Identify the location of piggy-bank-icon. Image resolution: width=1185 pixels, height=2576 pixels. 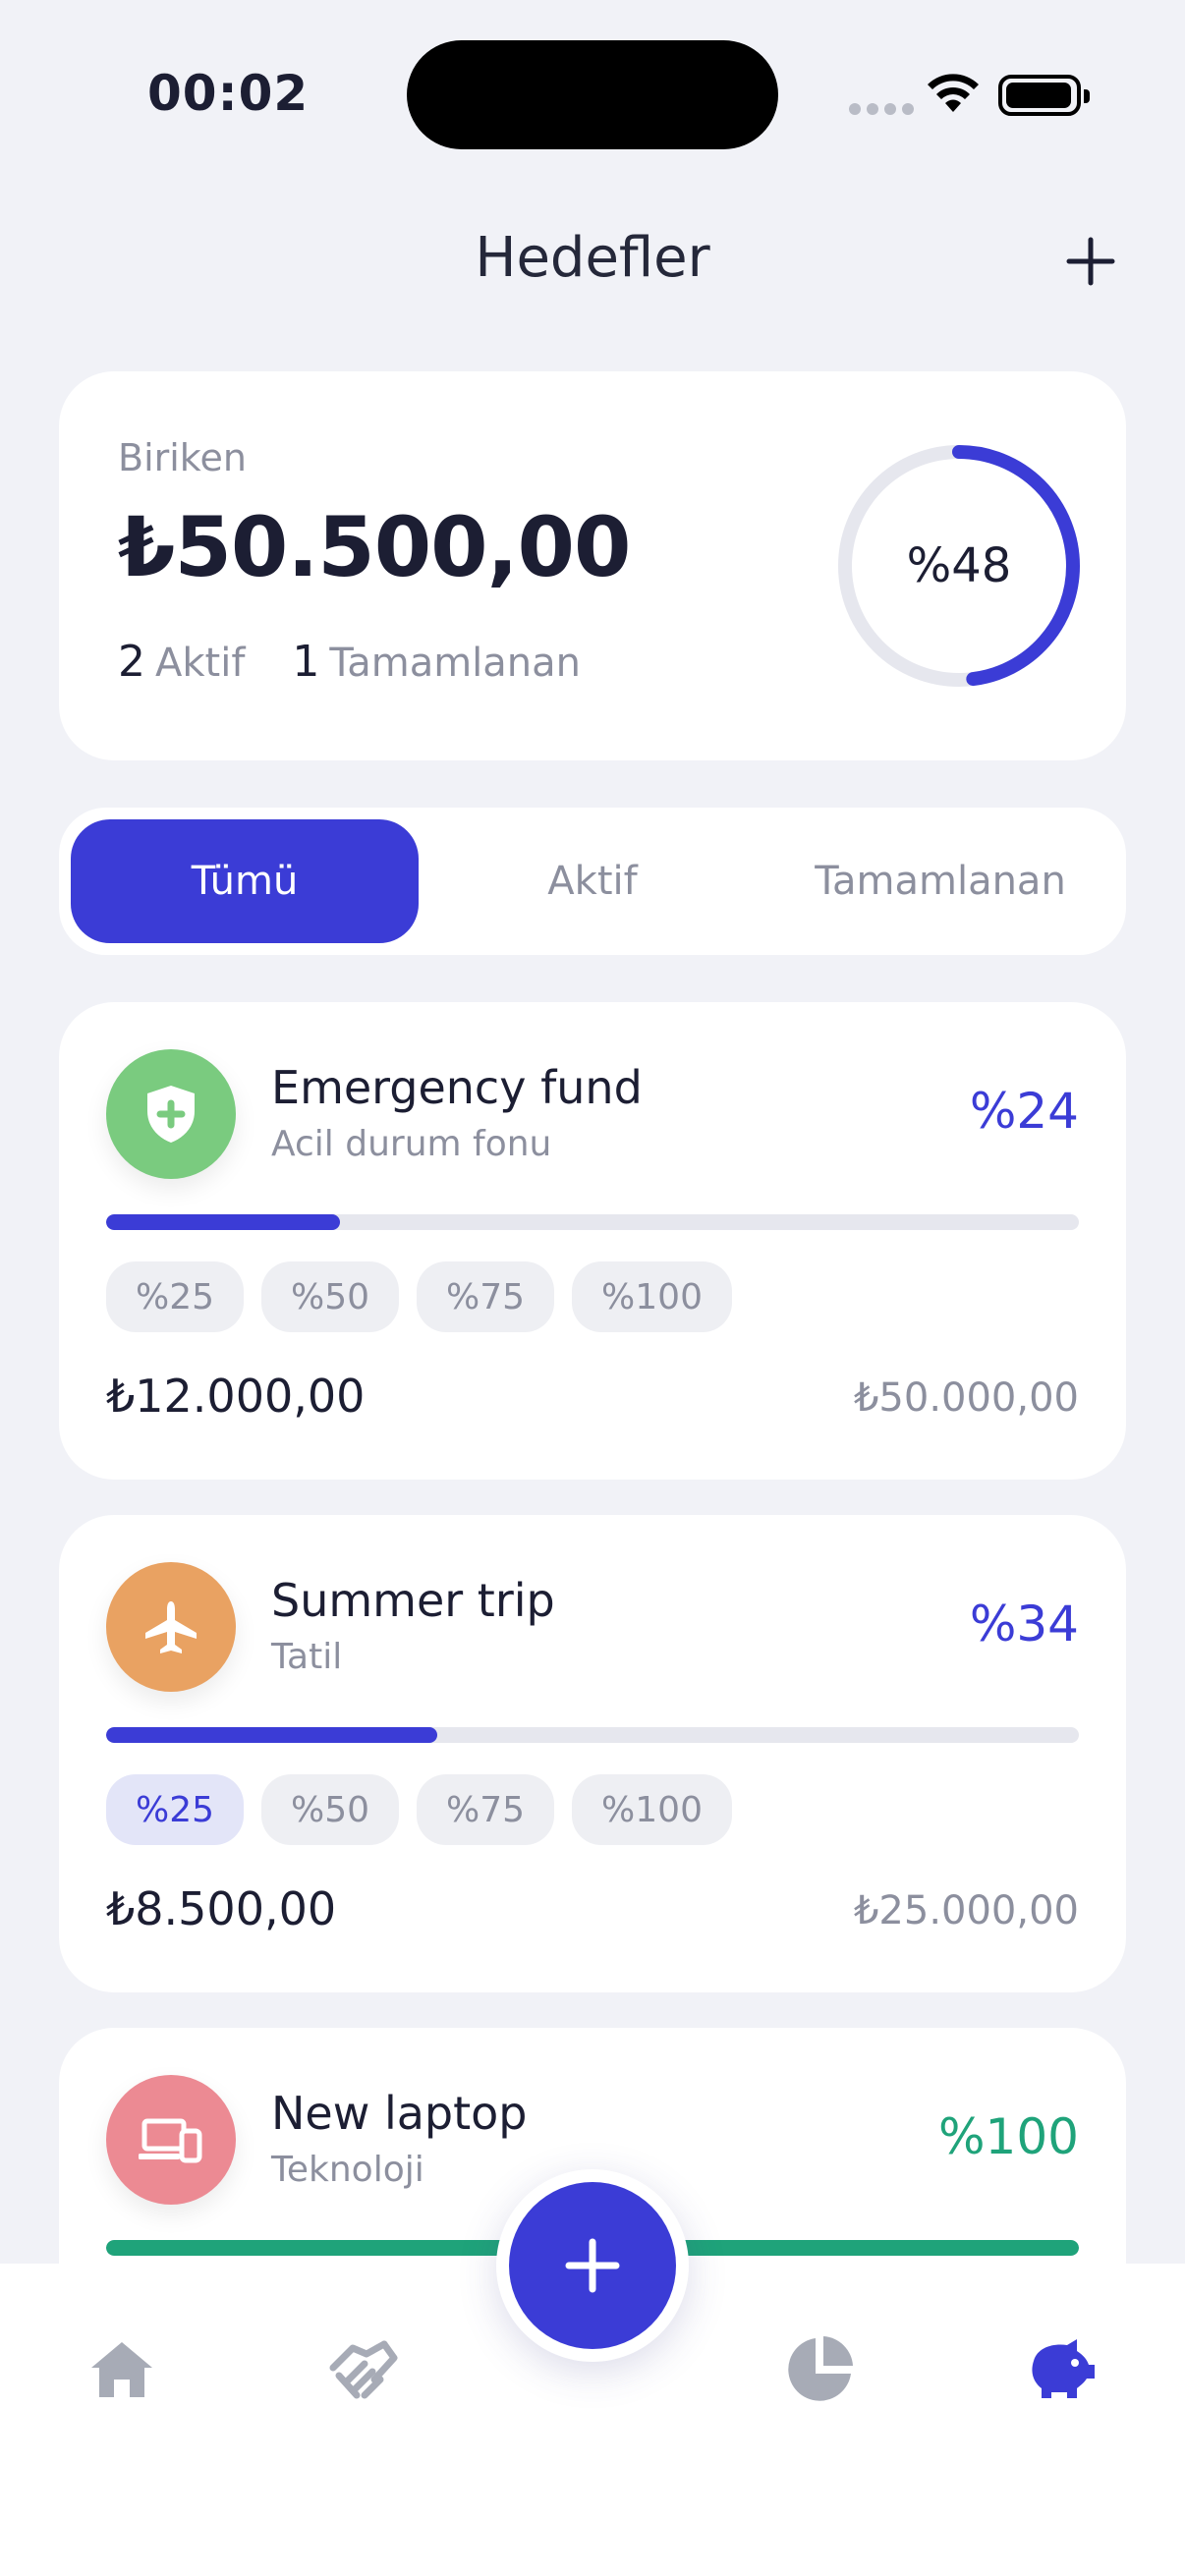
(1064, 2368).